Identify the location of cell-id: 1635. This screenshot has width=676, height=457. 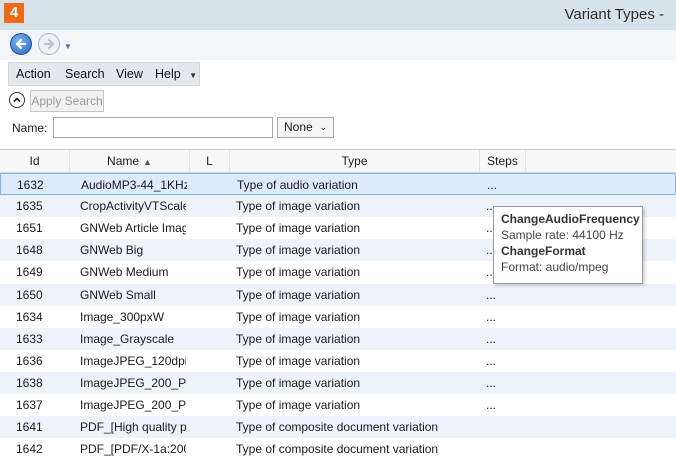
(29, 206).